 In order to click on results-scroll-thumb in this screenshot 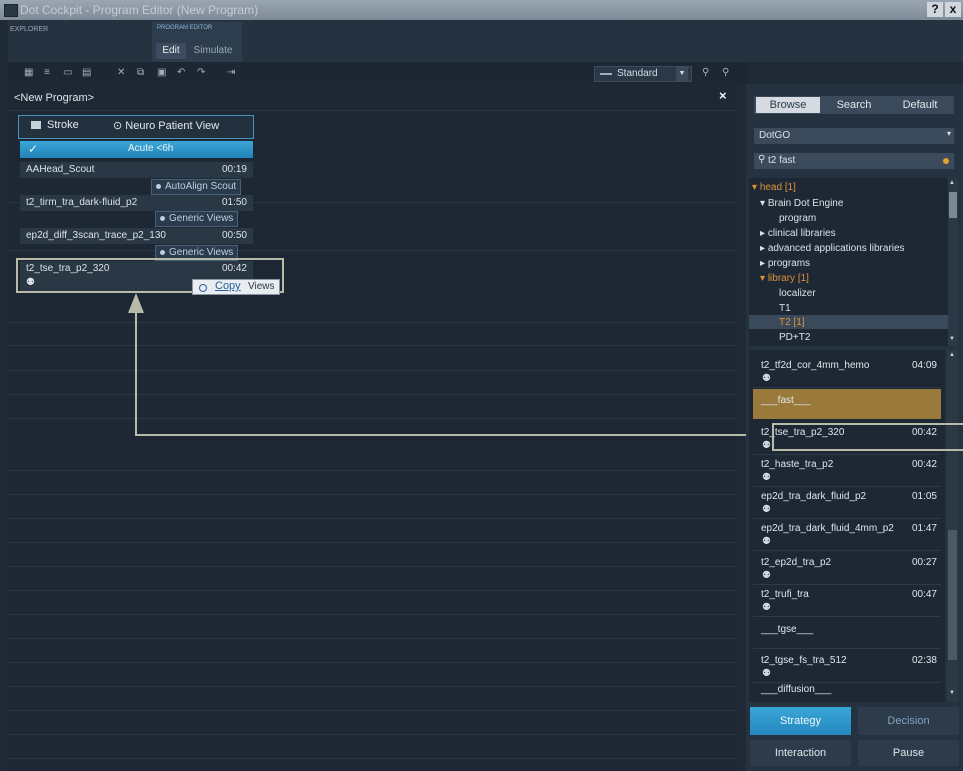, I will do `click(952, 595)`.